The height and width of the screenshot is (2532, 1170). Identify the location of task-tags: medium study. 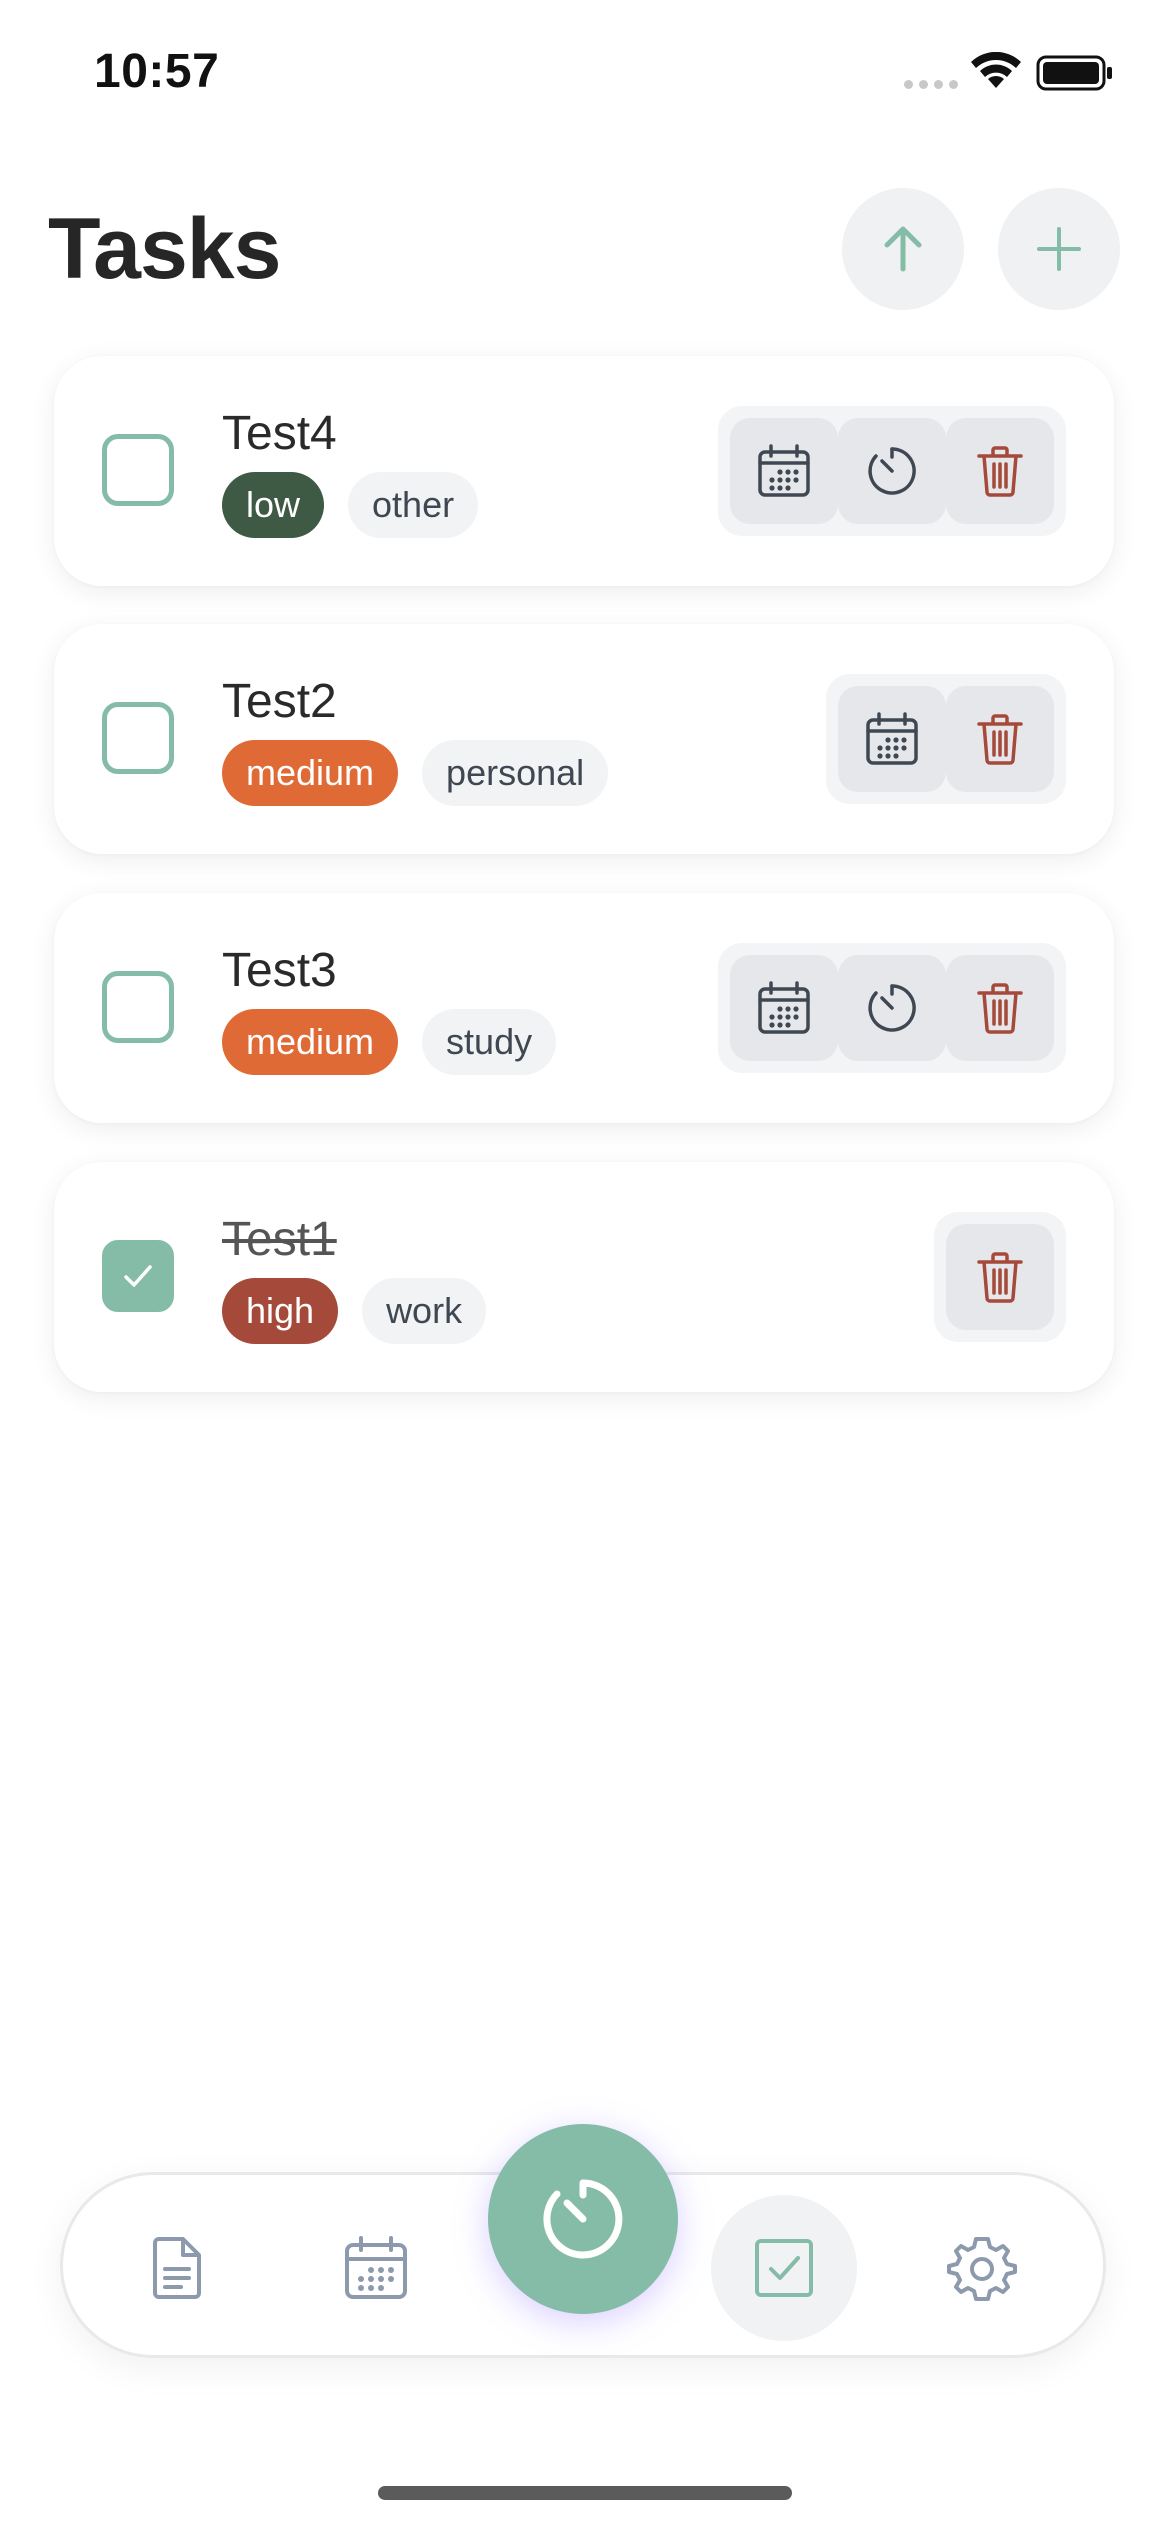
(389, 1042).